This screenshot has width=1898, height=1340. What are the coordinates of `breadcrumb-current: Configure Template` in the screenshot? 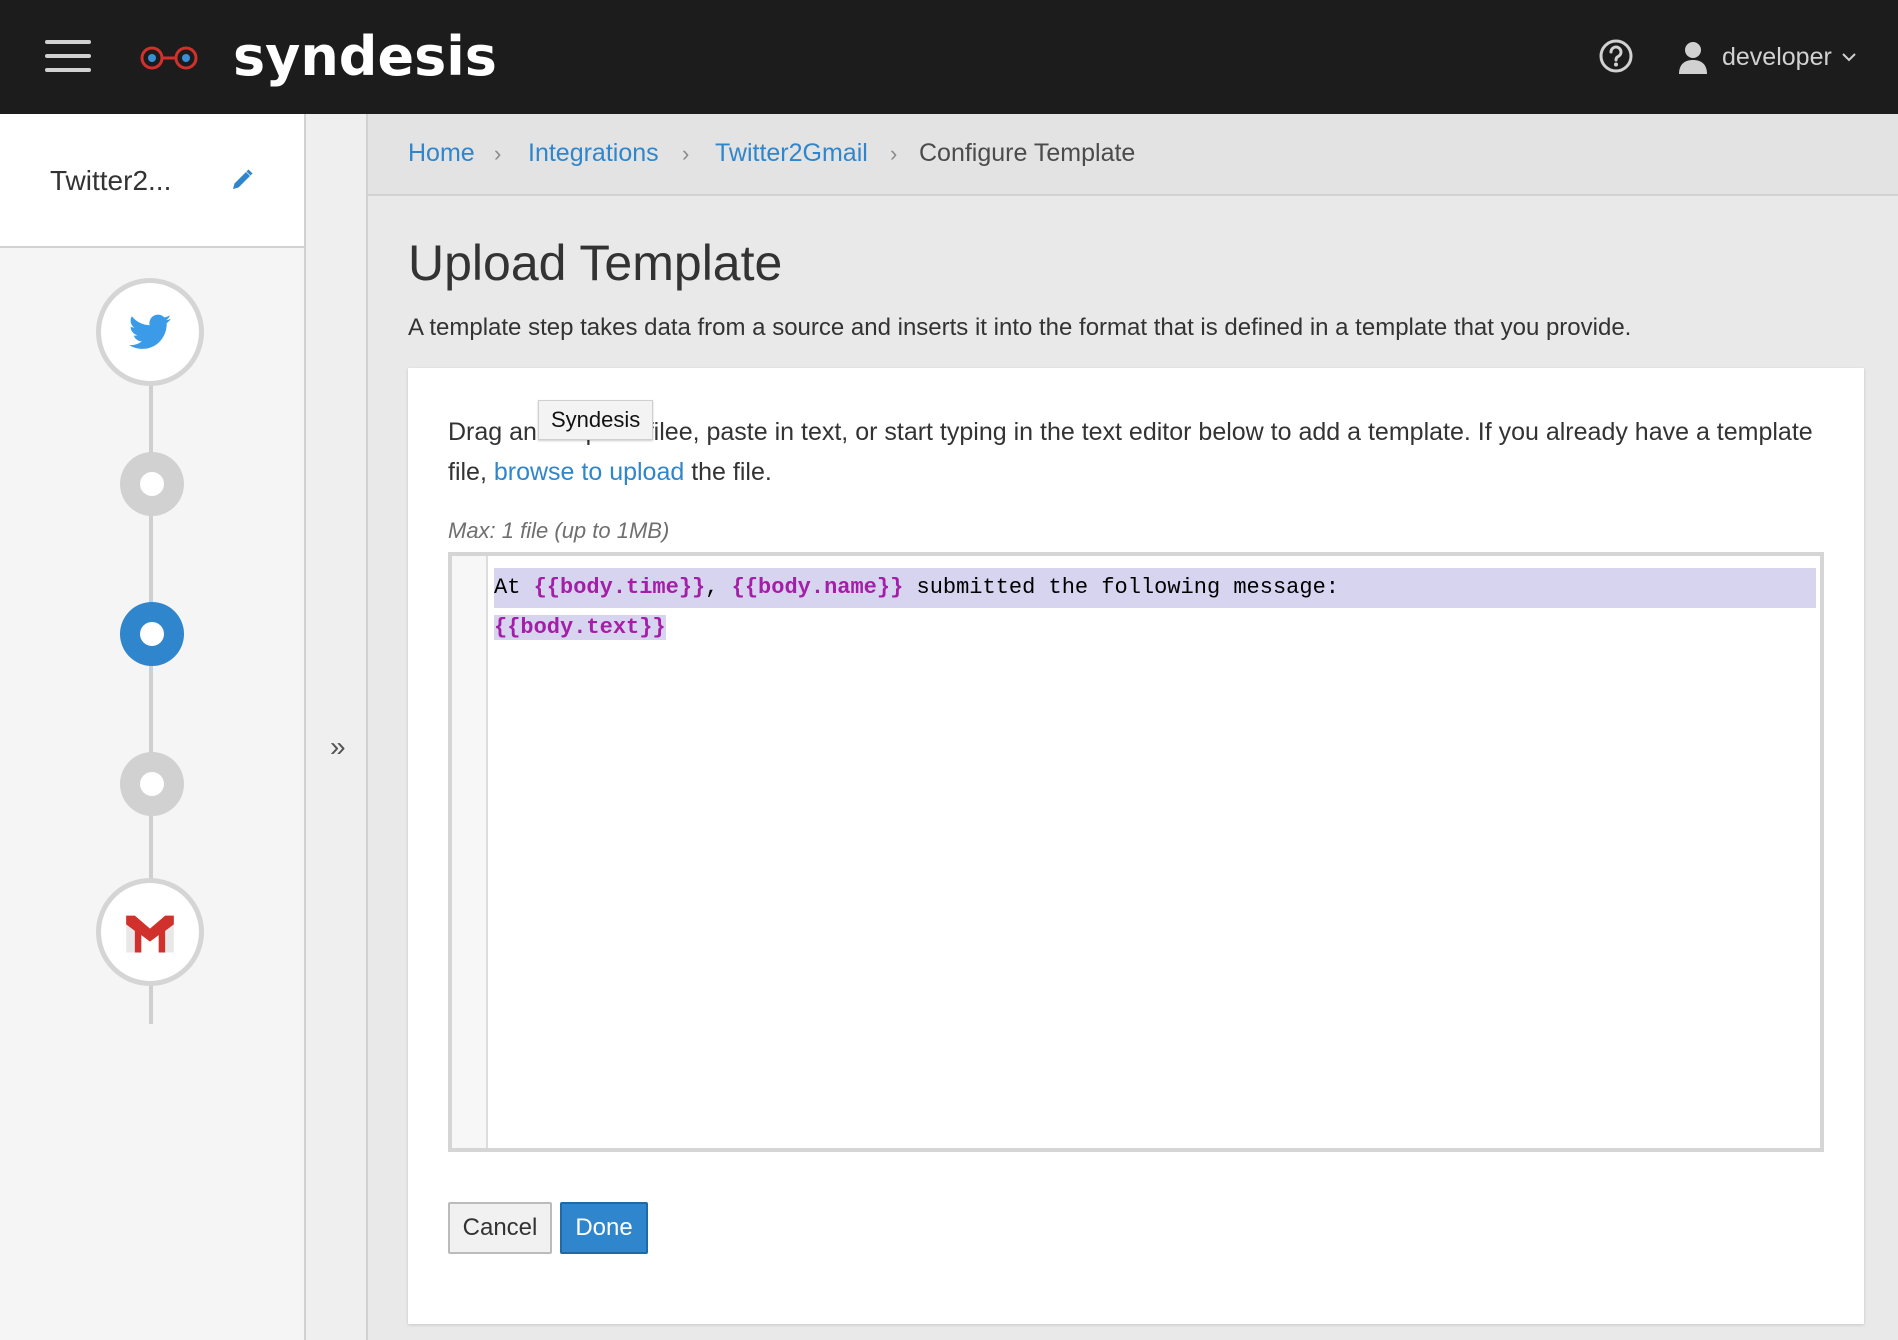 It's located at (1027, 153).